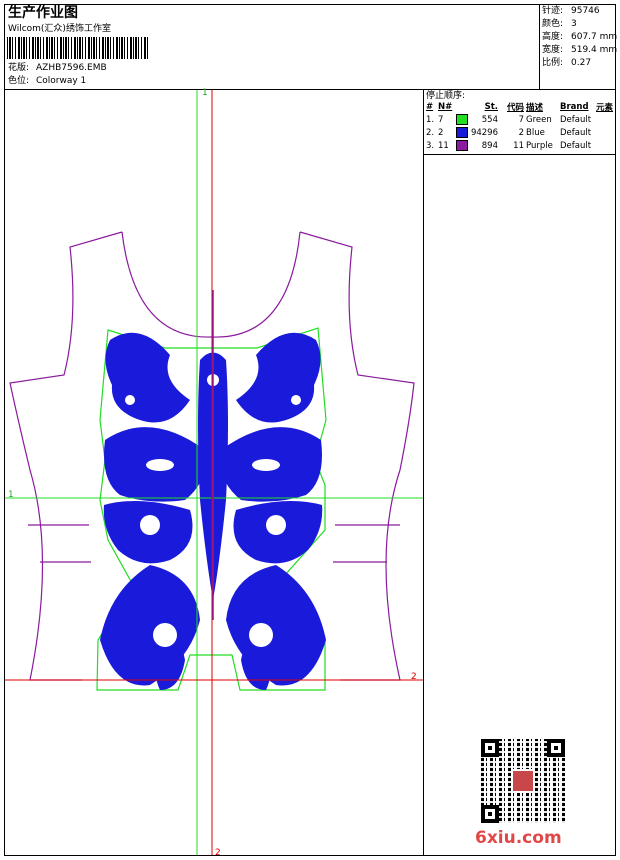  I want to click on row-index: 3., so click(430, 145).